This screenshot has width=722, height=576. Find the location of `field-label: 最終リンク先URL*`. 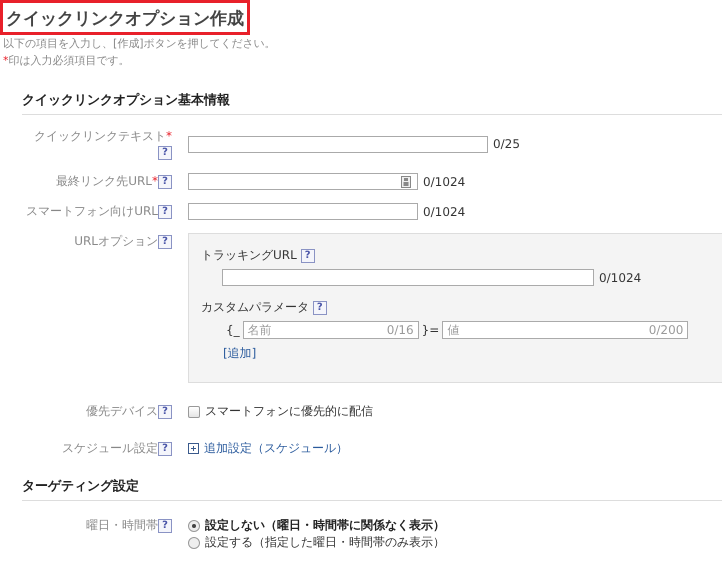

field-label: 最終リンク先URL* is located at coordinates (107, 181).